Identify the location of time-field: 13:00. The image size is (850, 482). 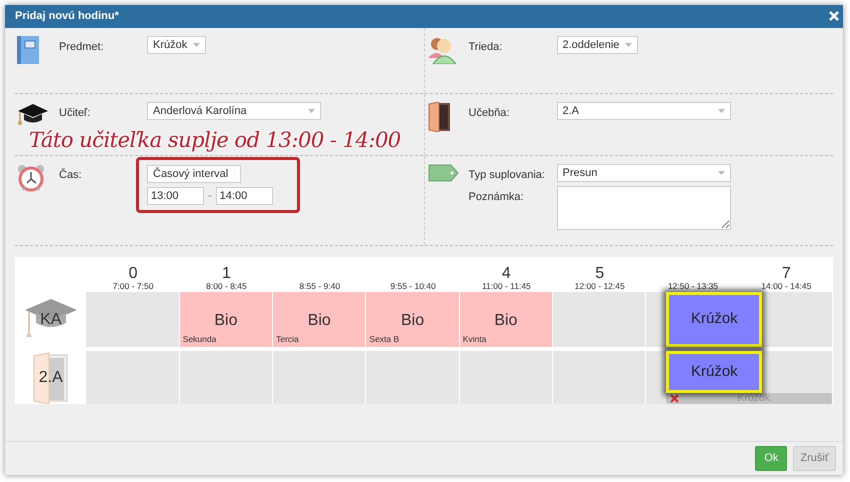
(175, 196).